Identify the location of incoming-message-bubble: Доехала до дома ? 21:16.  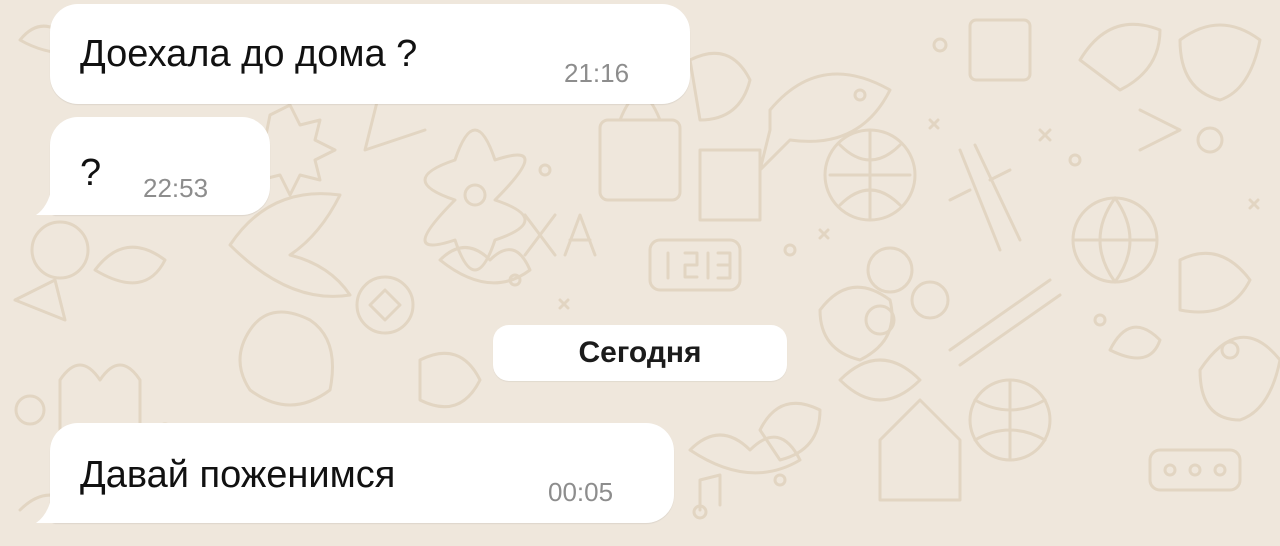
(370, 54).